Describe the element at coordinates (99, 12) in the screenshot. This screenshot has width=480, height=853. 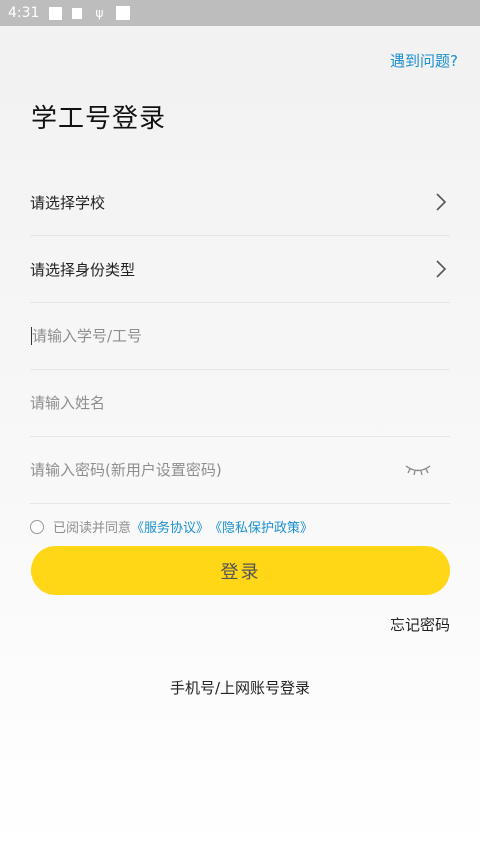
I see `usb-icon: ψ` at that location.